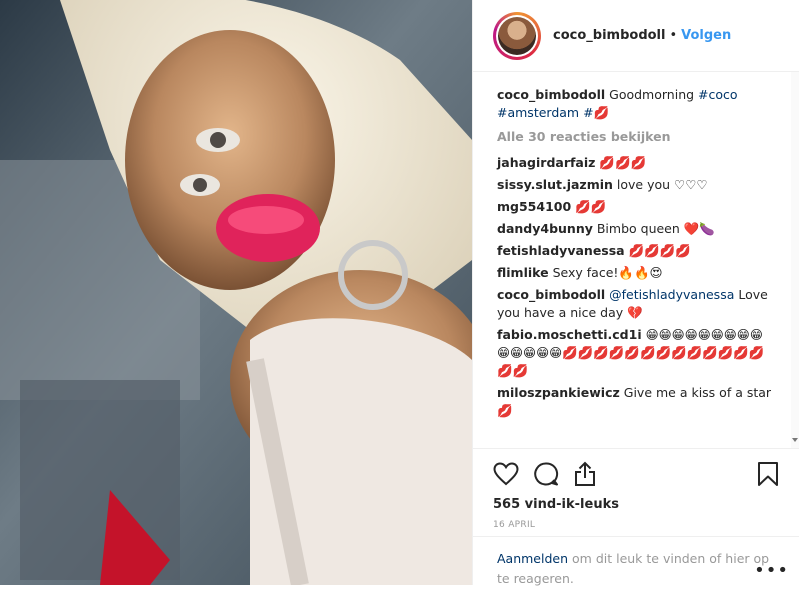 Image resolution: width=799 pixels, height=589 pixels. I want to click on comment-text: 💋💋💋💋, so click(659, 250).